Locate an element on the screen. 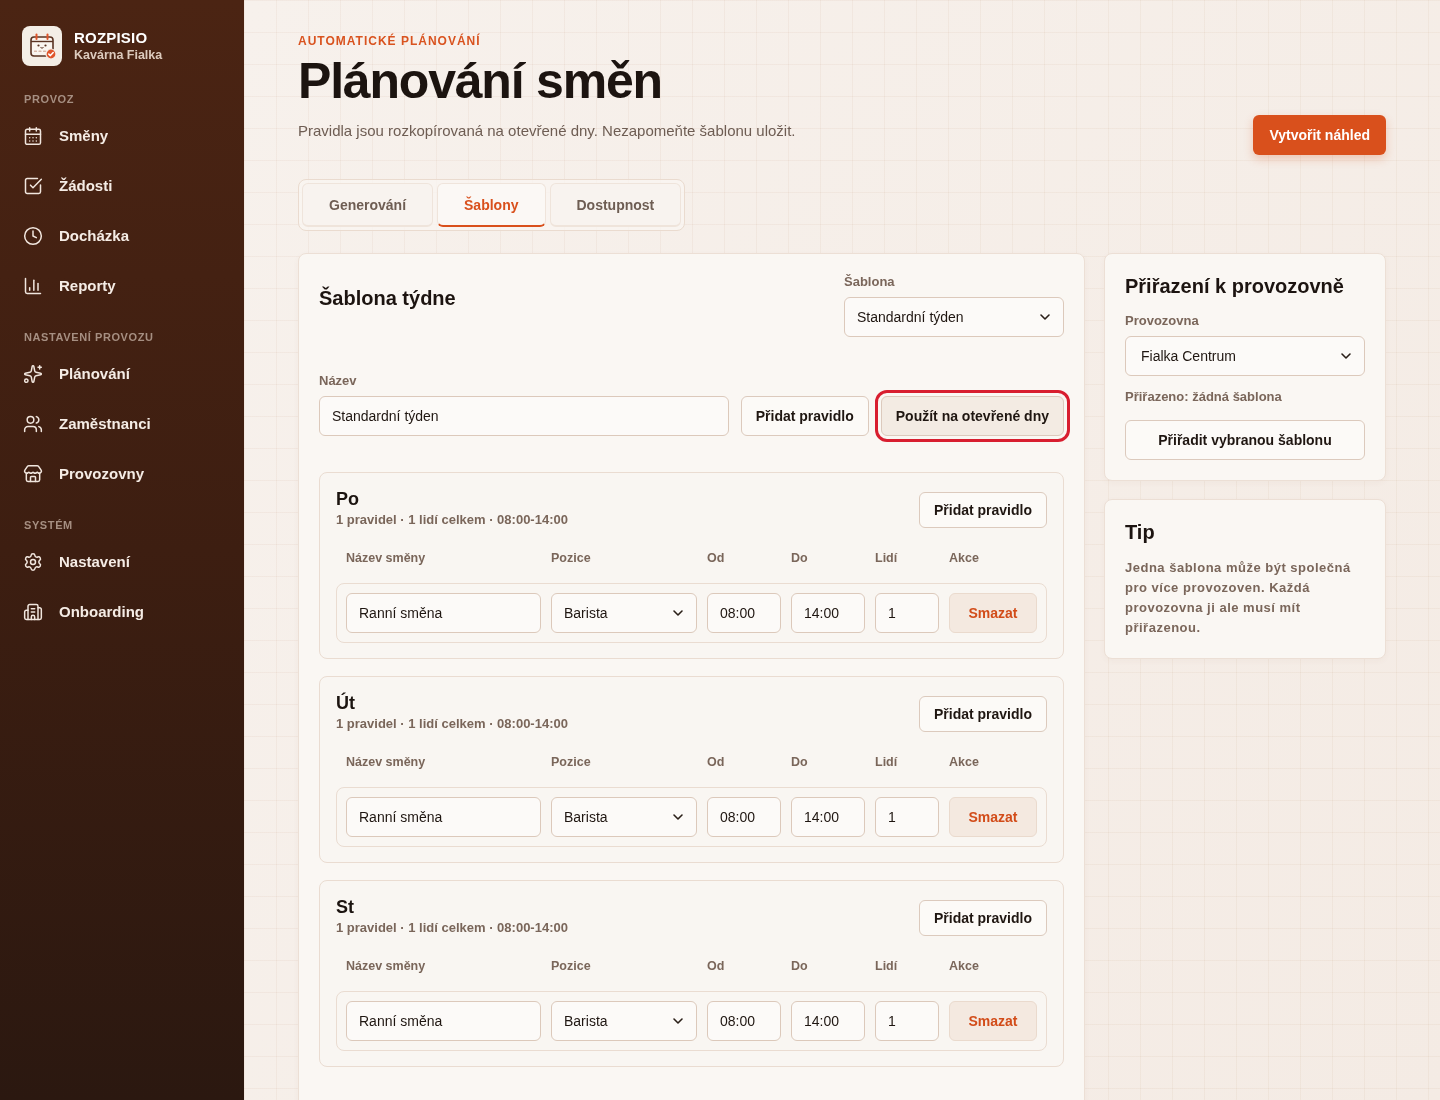  nav-item: Plánování is located at coordinates (122, 374).